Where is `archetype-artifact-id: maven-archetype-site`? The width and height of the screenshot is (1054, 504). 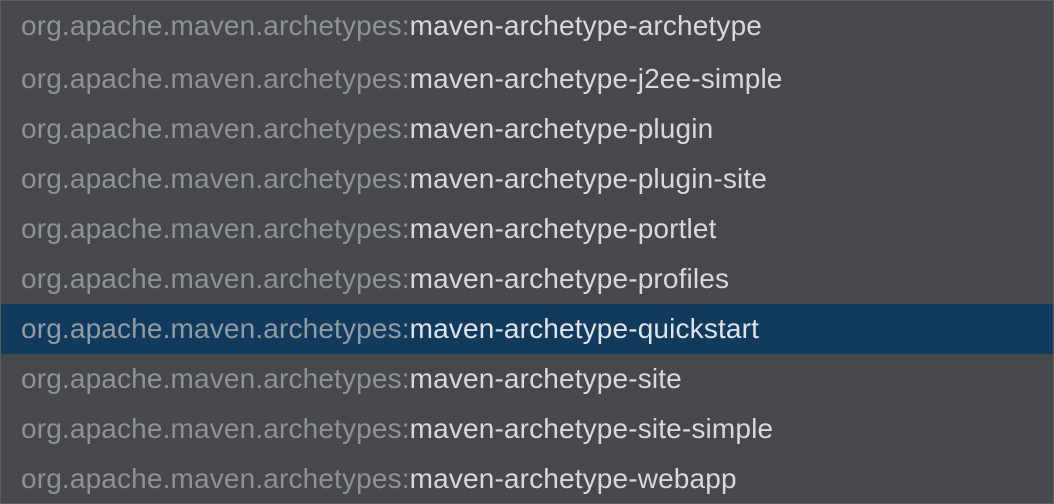 archetype-artifact-id: maven-archetype-site is located at coordinates (545, 378).